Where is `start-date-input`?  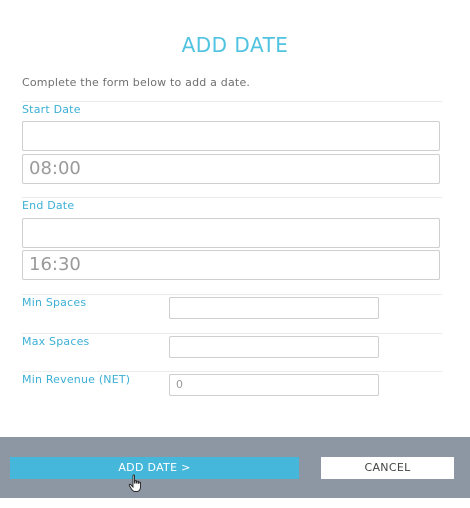
start-date-input is located at coordinates (231, 136).